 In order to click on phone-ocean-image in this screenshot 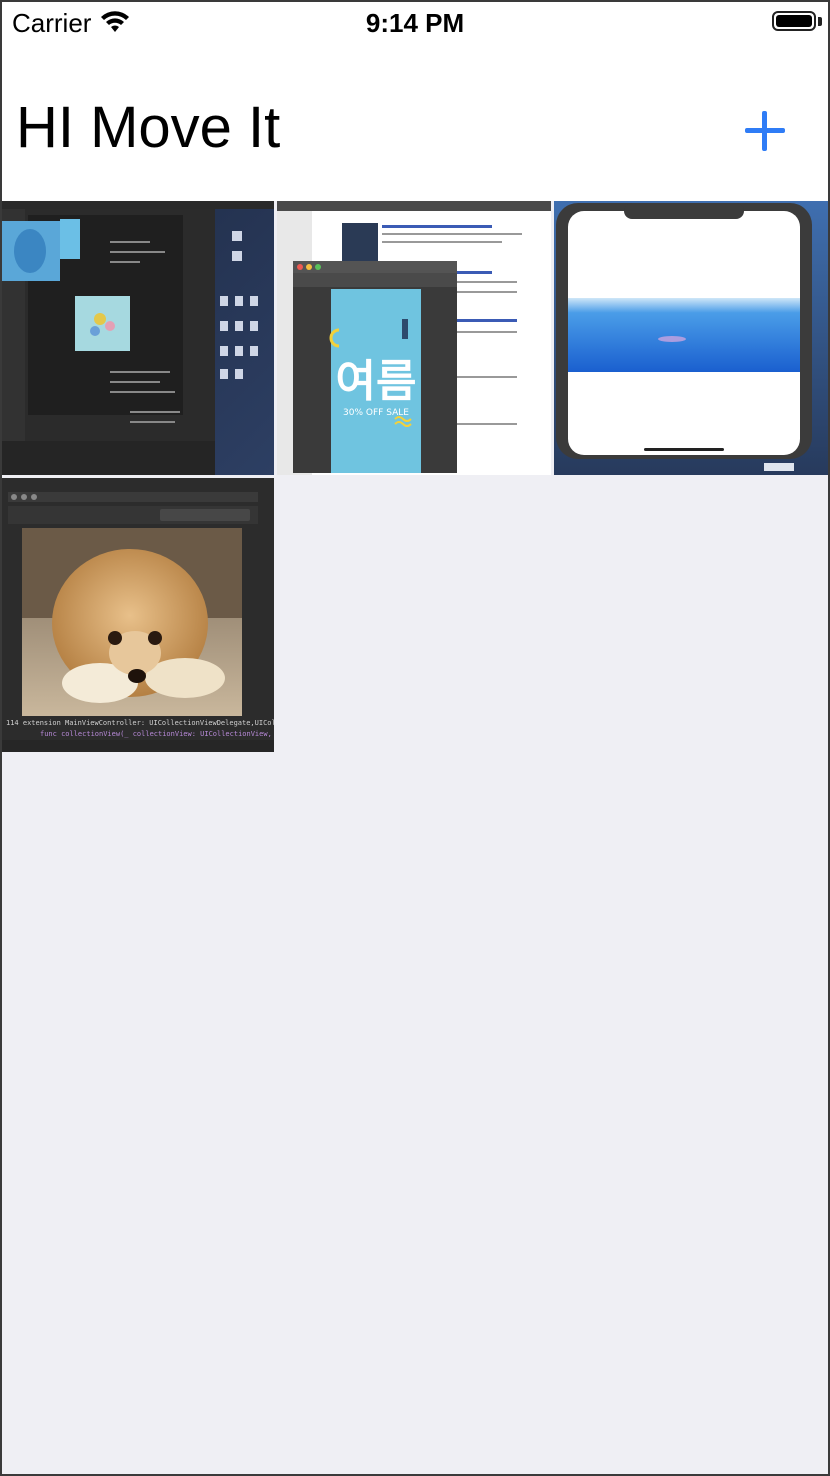, I will do `click(691, 338)`.